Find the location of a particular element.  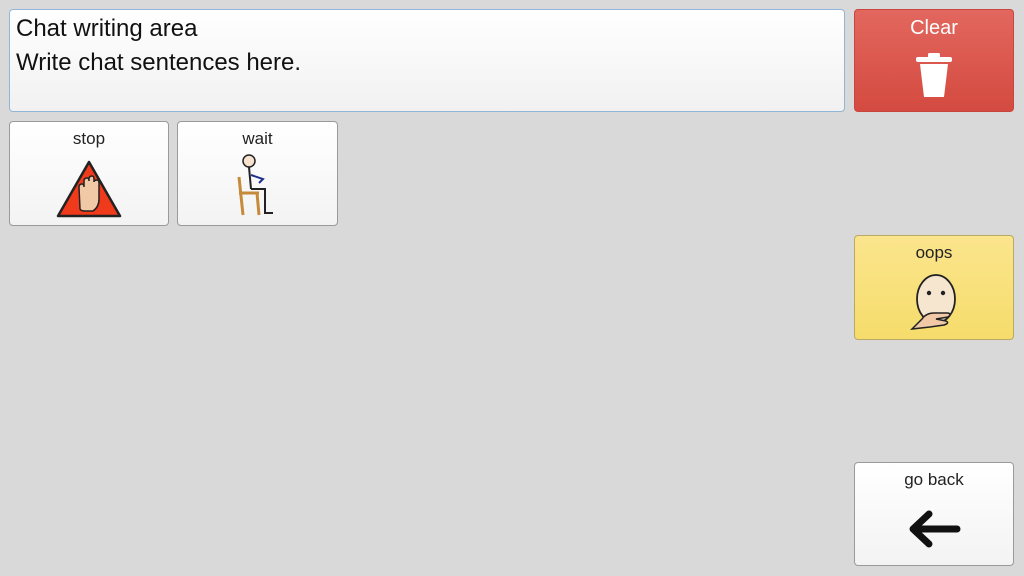

stop-hand-icon is located at coordinates (89, 189).